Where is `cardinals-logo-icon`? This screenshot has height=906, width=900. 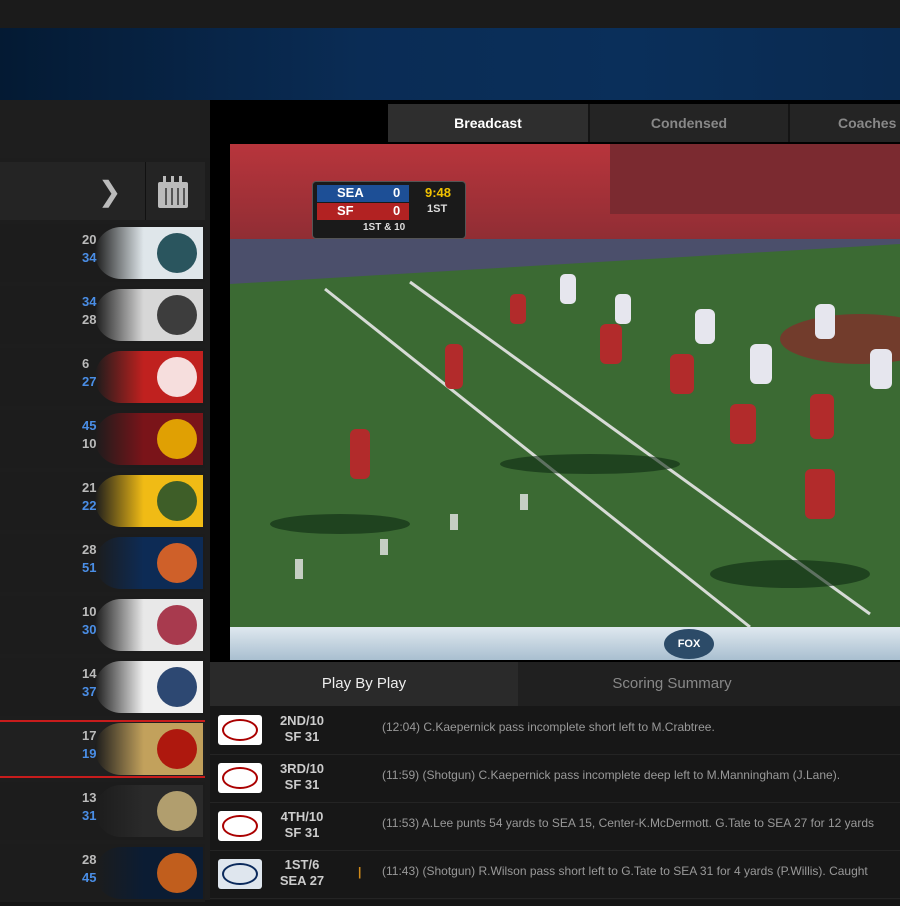 cardinals-logo-icon is located at coordinates (149, 625).